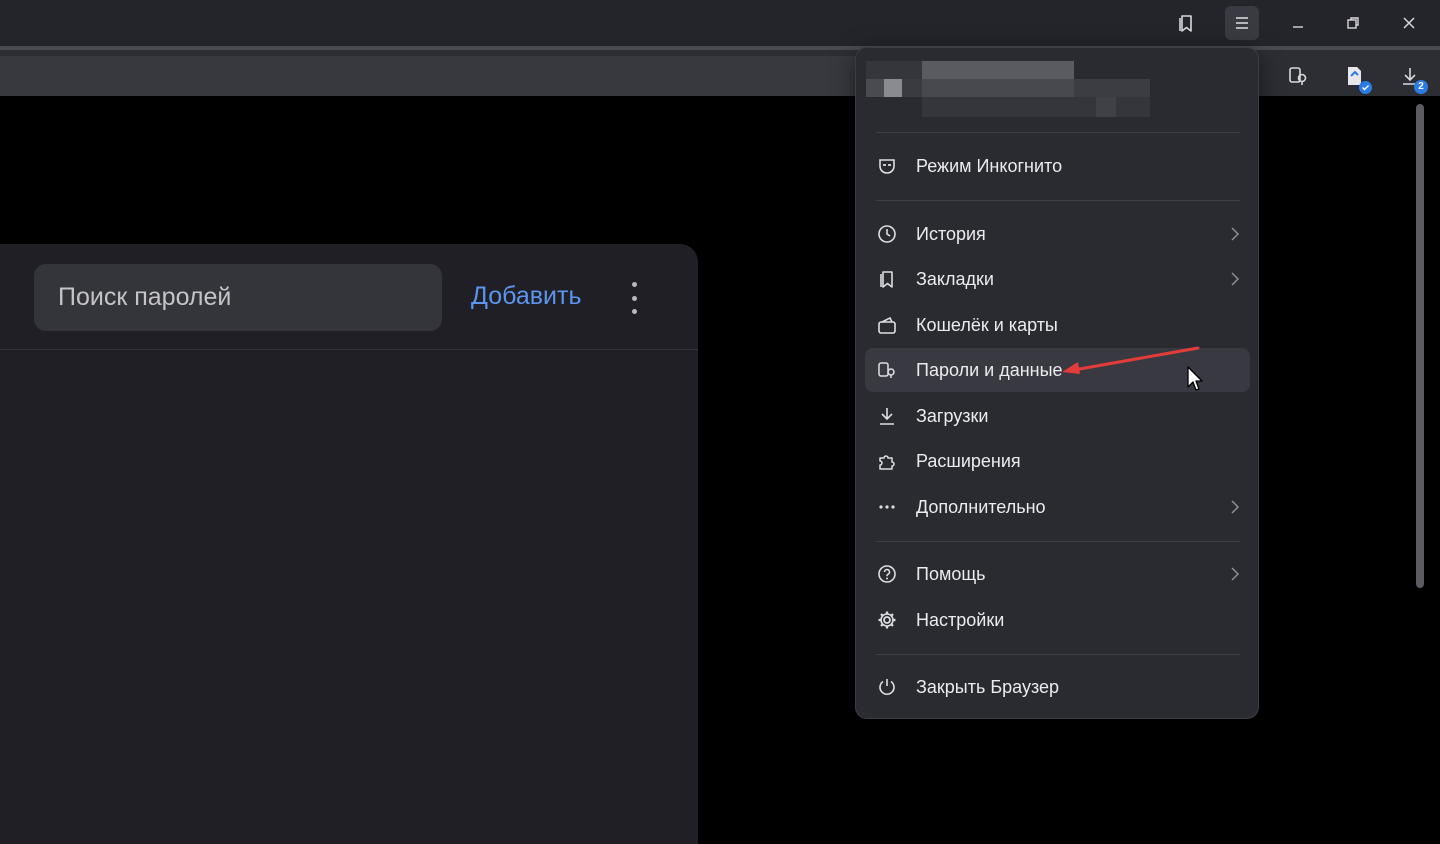 The height and width of the screenshot is (844, 1440). I want to click on menu-item-label: Кошелёк и карты, so click(987, 325).